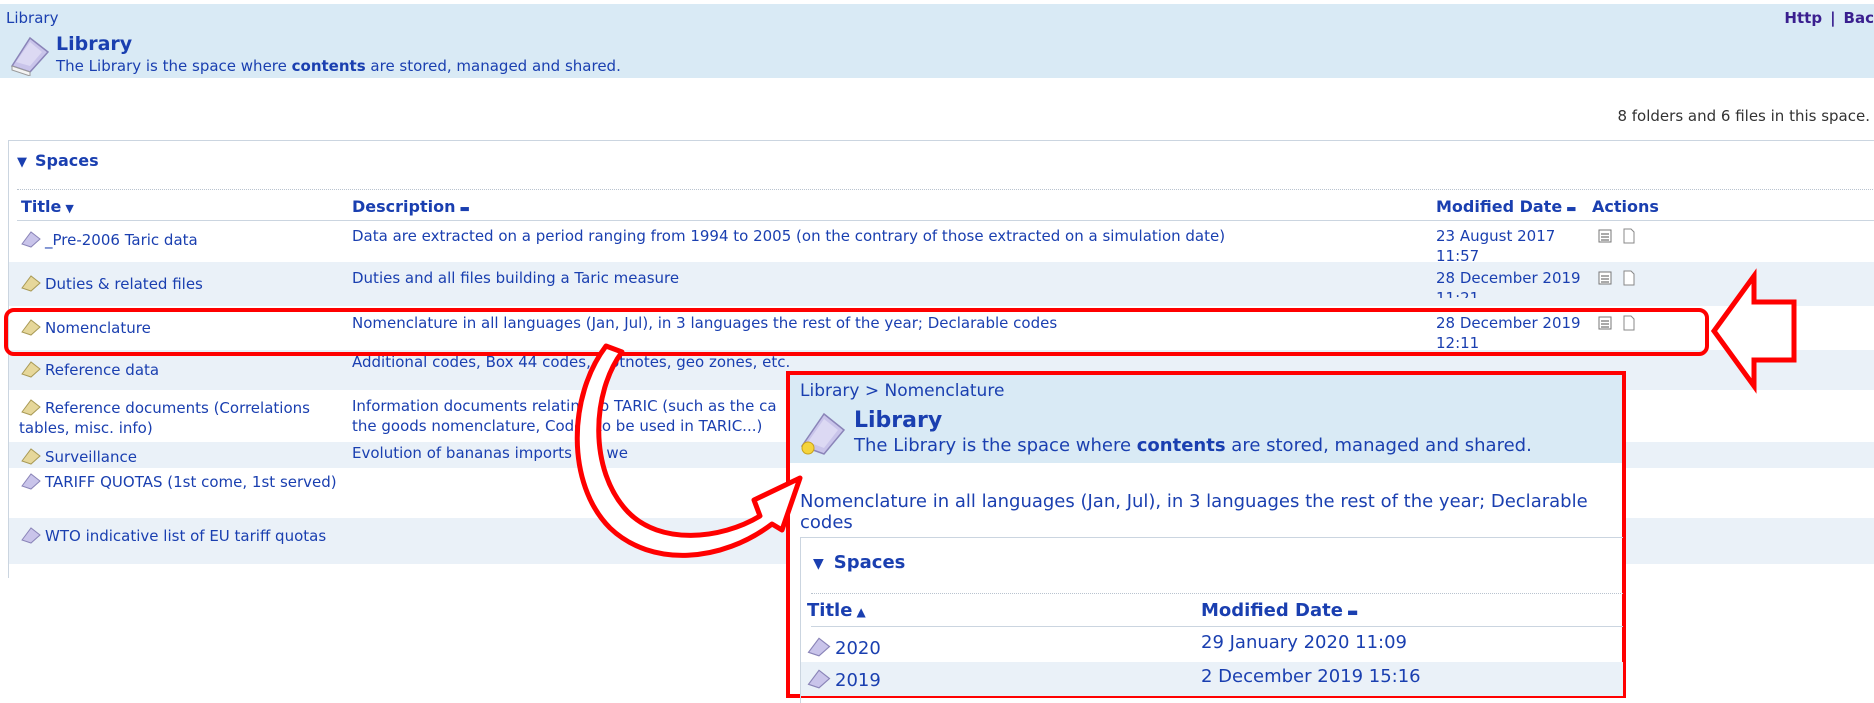  Describe the element at coordinates (688, 450) in the screenshot. I see `curved-arrow-icon` at that location.